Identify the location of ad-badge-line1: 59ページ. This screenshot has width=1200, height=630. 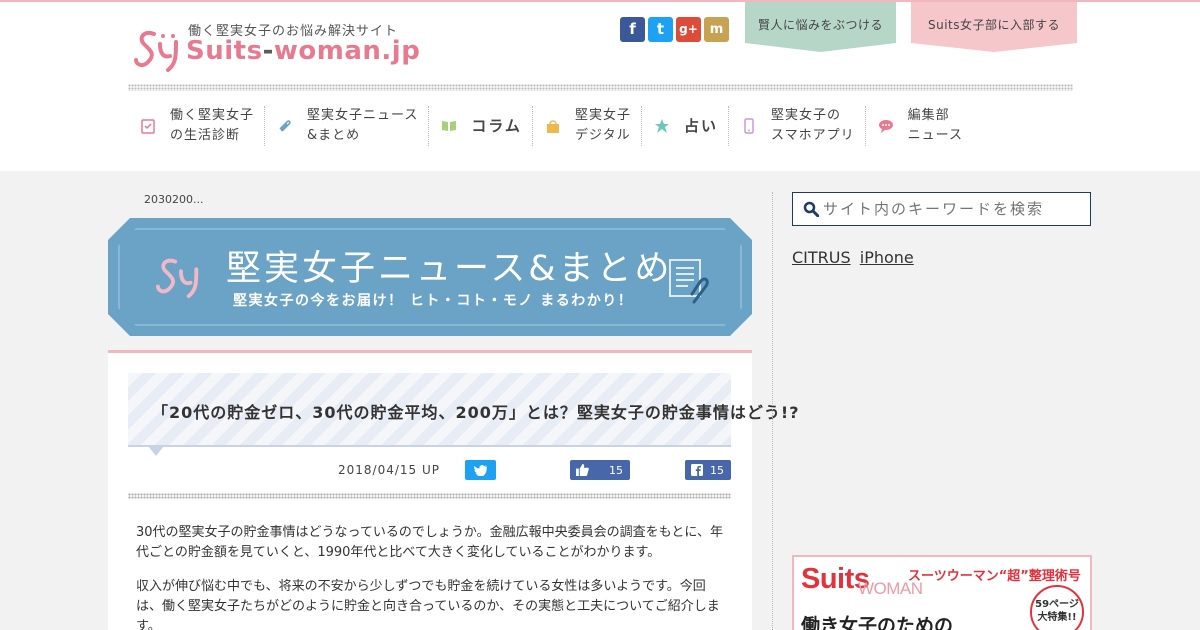
(1057, 604).